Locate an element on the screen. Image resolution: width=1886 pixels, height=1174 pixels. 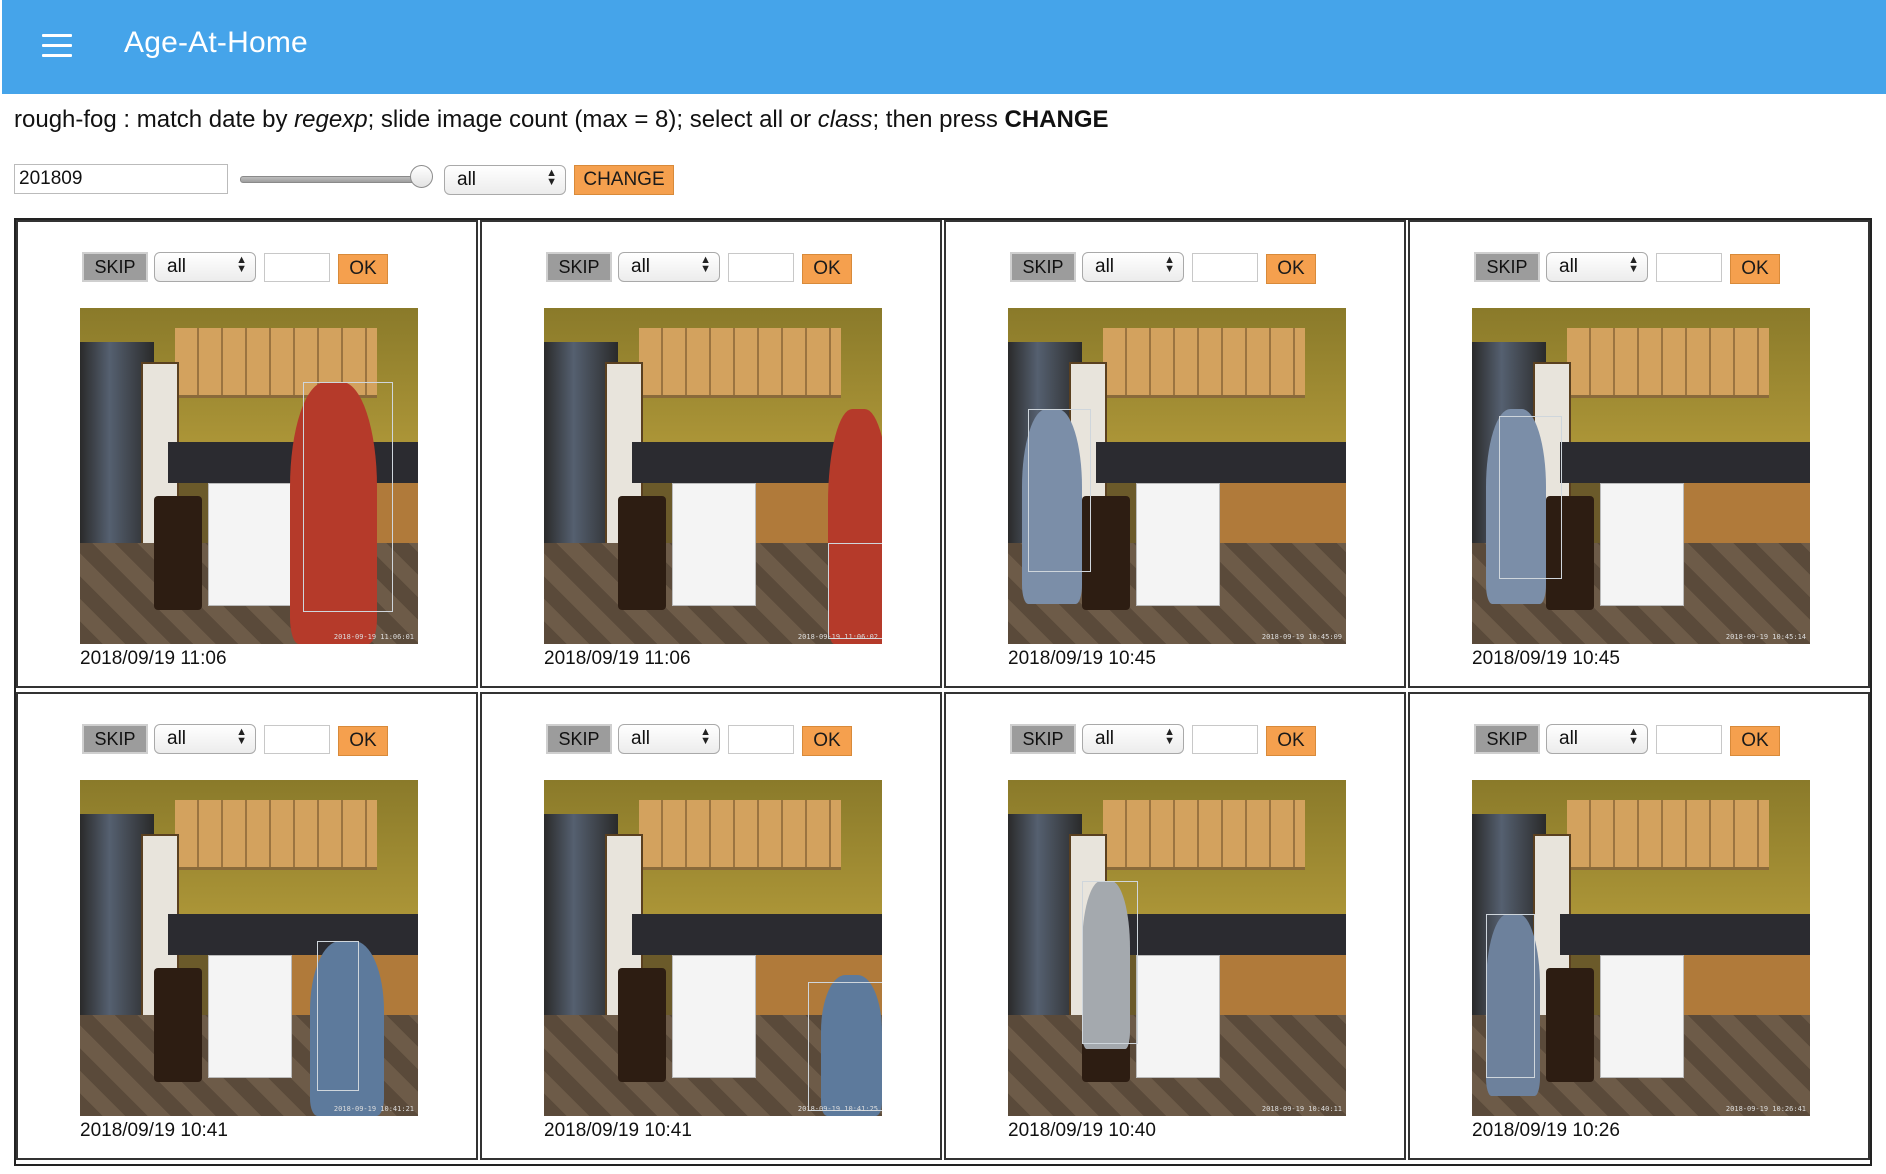
class-select-value: all is located at coordinates (467, 179).